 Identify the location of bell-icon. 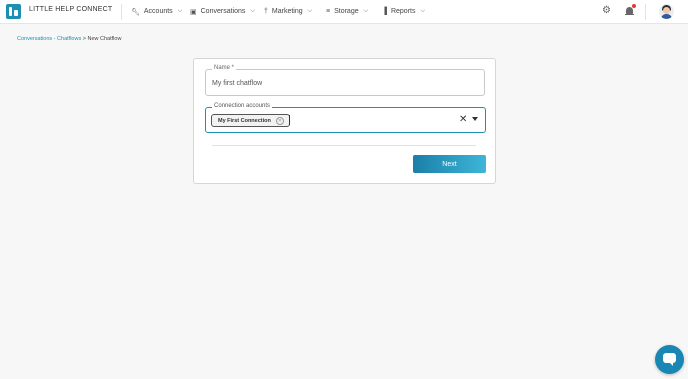
(630, 10).